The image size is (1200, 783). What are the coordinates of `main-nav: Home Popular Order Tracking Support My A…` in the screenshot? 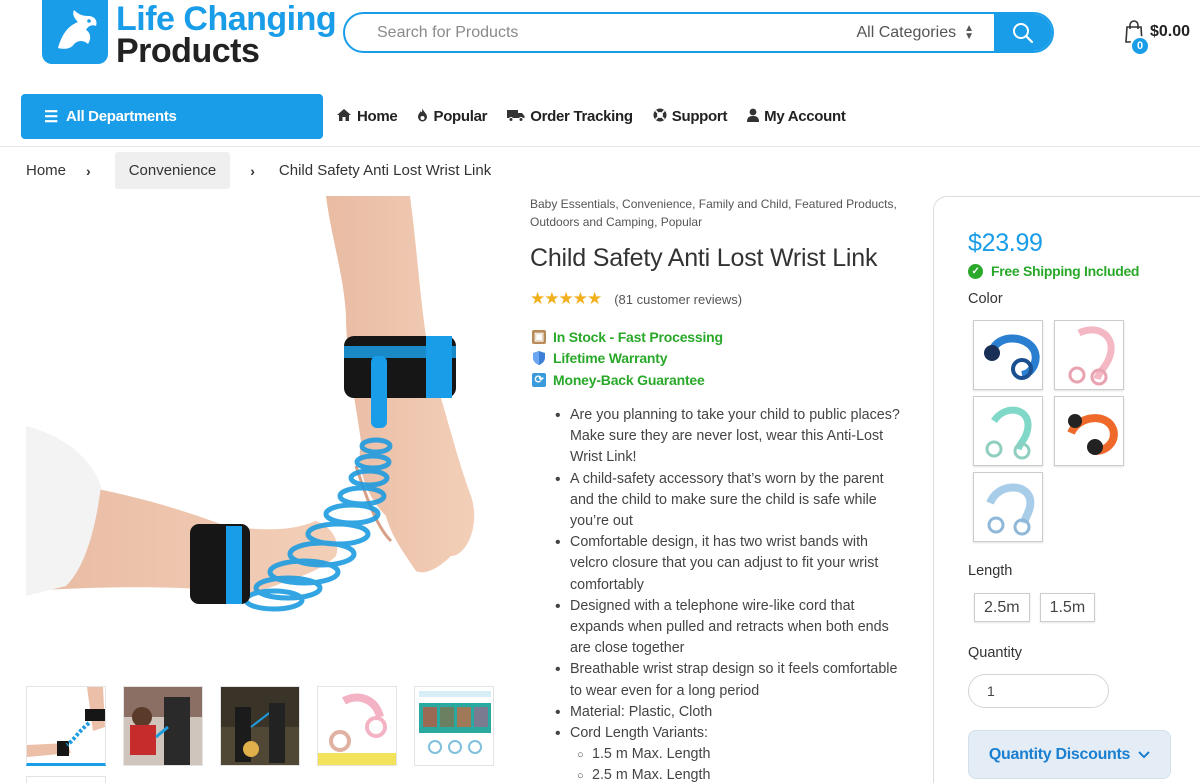 It's located at (601, 116).